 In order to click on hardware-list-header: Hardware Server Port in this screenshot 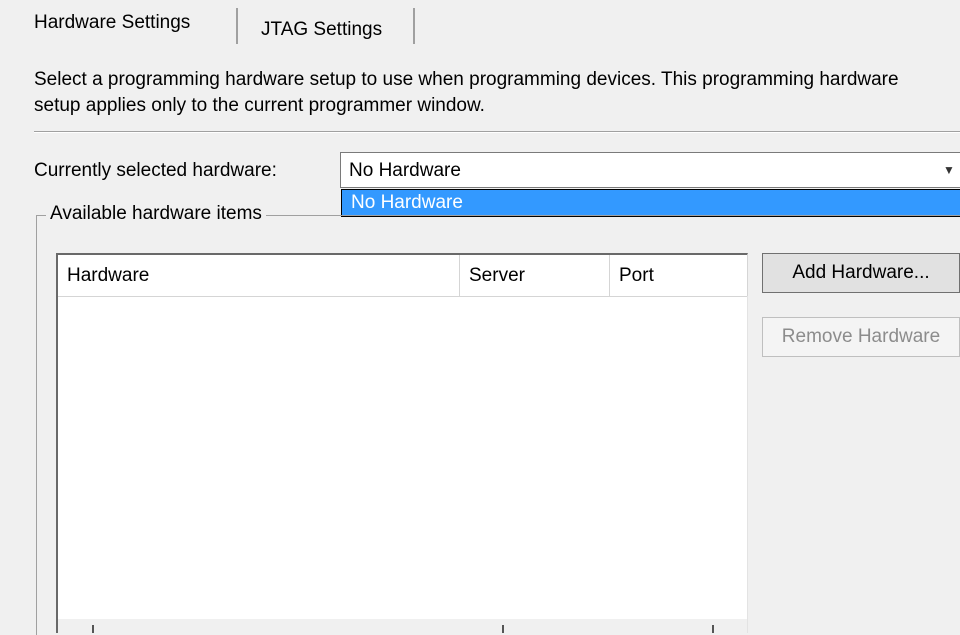, I will do `click(403, 276)`.